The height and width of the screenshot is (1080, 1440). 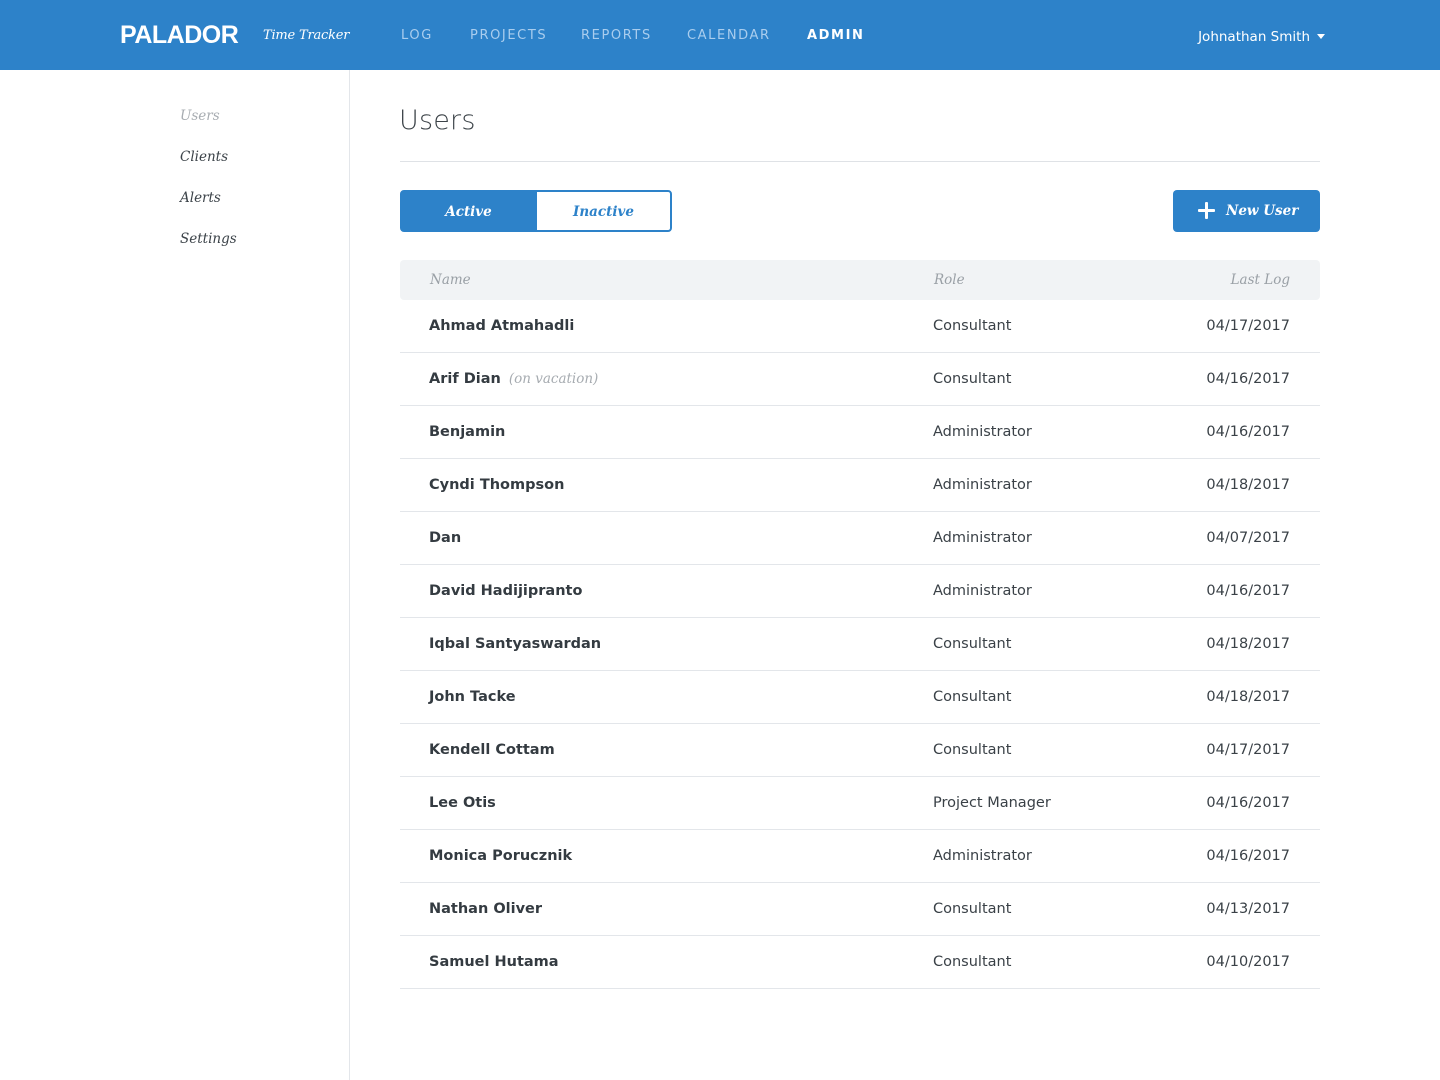 I want to click on user-status-note: (on vacation), so click(x=553, y=379).